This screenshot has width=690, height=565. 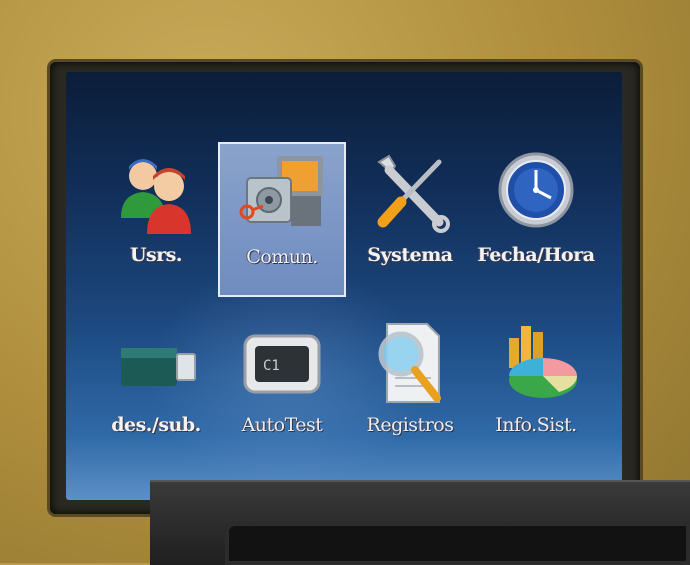 I want to click on menu-item-date-time: Fecha/Hora, so click(x=536, y=219).